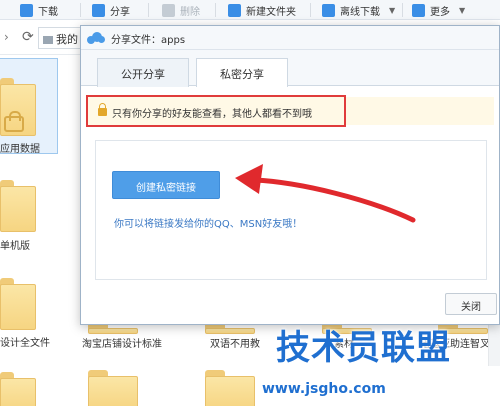 Image resolution: width=500 pixels, height=406 pixels. Describe the element at coordinates (418, 10) in the screenshot. I see `more-icon` at that location.